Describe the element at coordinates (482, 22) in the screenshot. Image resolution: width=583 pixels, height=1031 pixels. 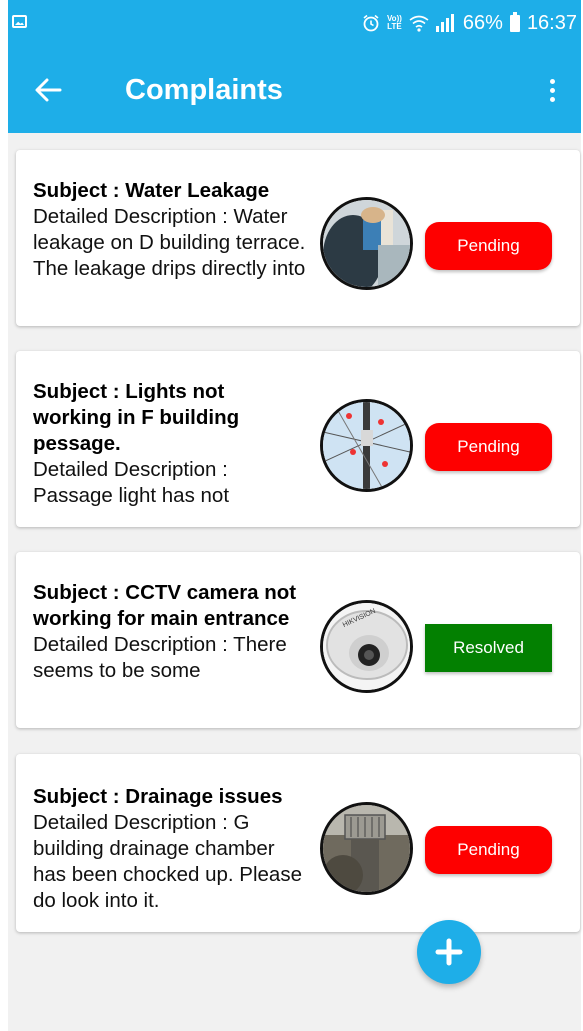
I see `battery-percentage: 66%` at that location.